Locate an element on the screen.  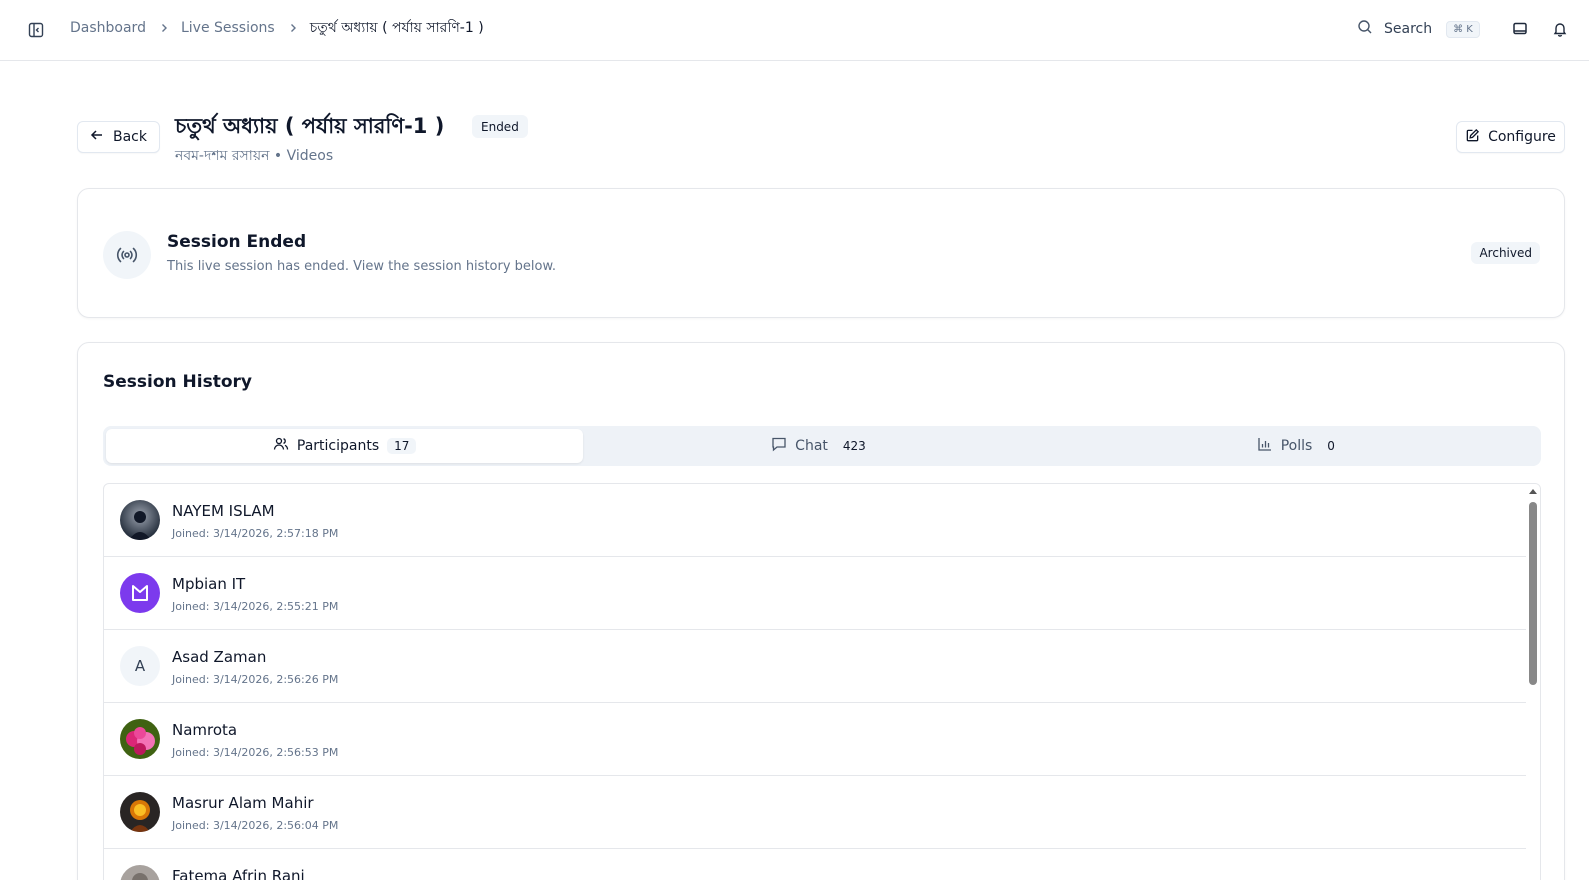
bell-icon is located at coordinates (1560, 29).